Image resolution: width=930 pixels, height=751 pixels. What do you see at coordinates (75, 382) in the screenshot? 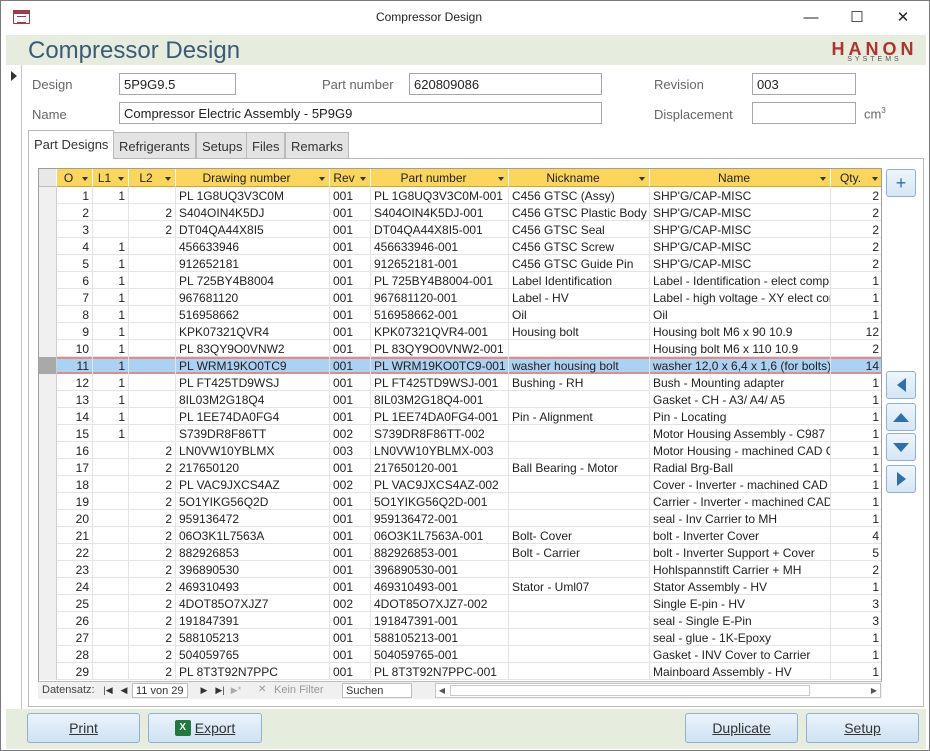
I see `table-cell: 12` at bounding box center [75, 382].